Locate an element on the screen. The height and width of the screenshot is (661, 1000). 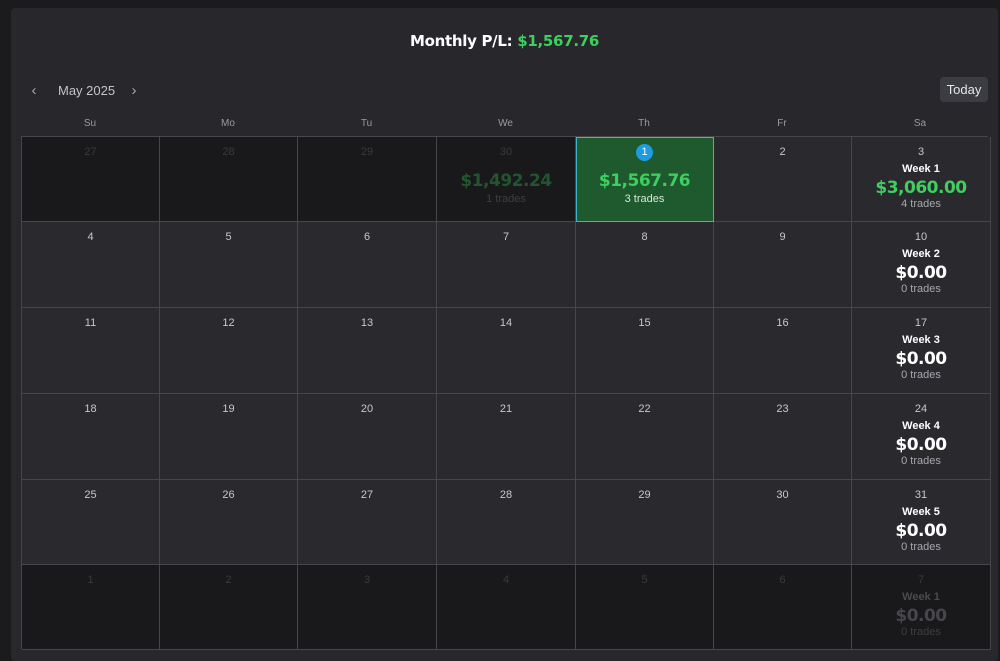
day-cell: 22 is located at coordinates (645, 437).